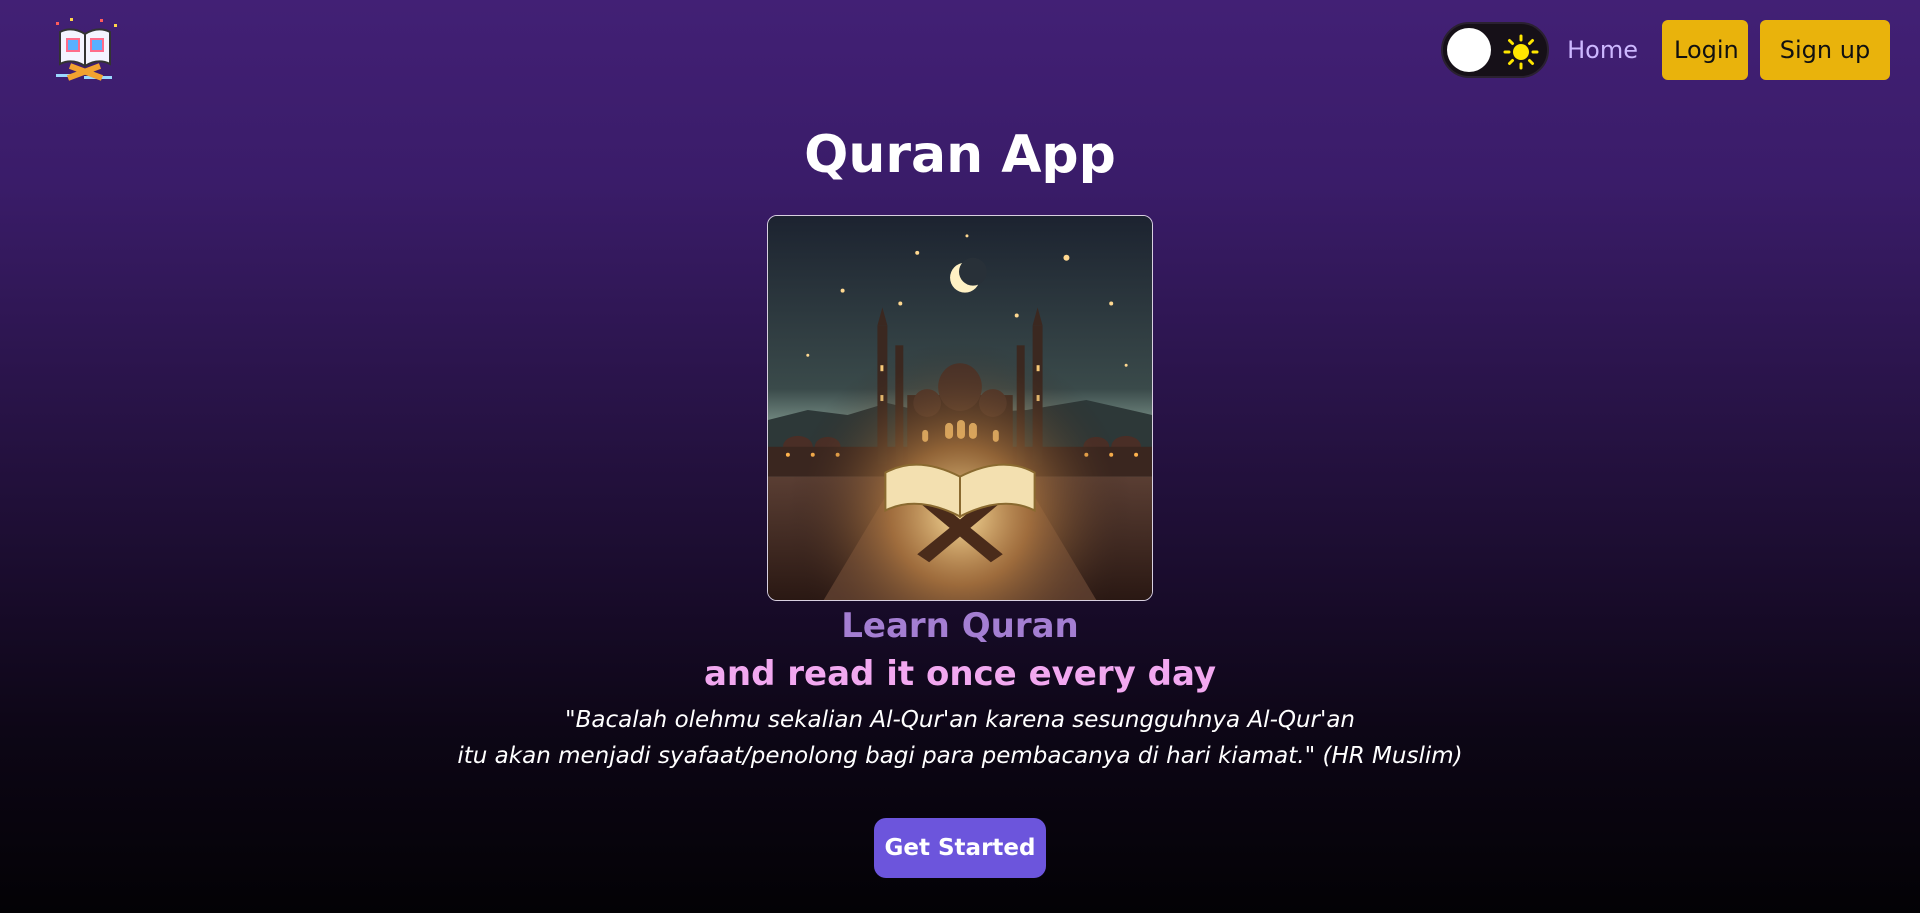 The height and width of the screenshot is (913, 1920). I want to click on sun-icon, so click(1521, 52).